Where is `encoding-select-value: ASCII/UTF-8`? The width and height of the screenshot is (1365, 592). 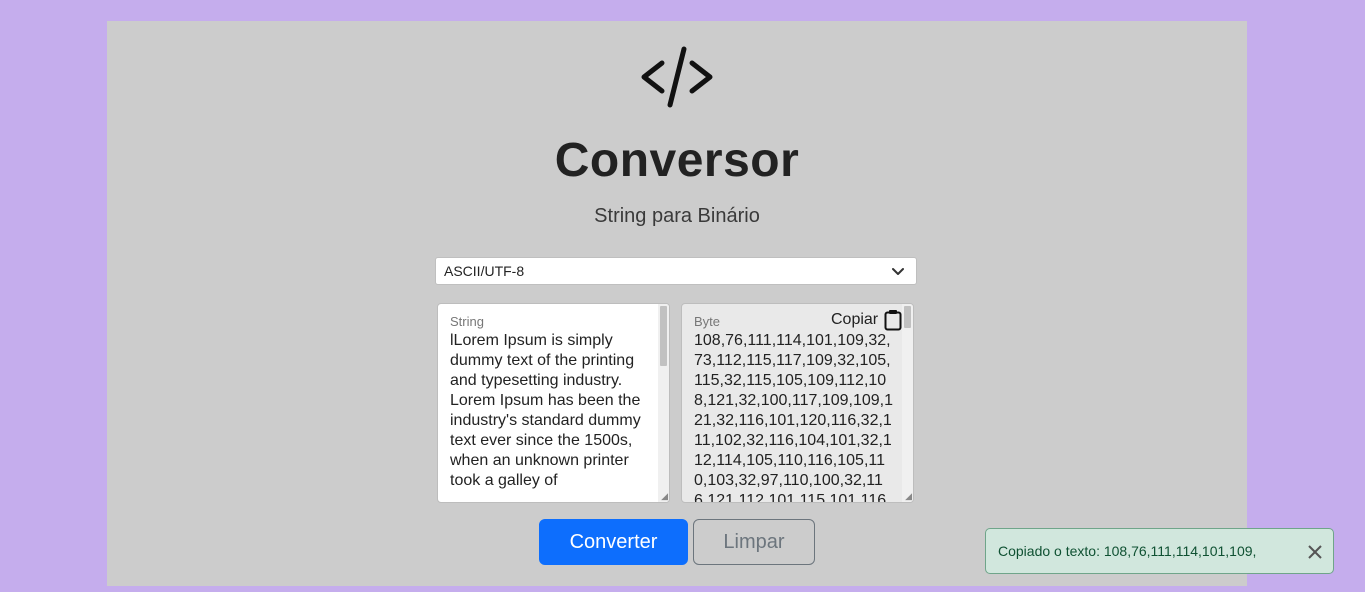 encoding-select-value: ASCII/UTF-8 is located at coordinates (484, 271).